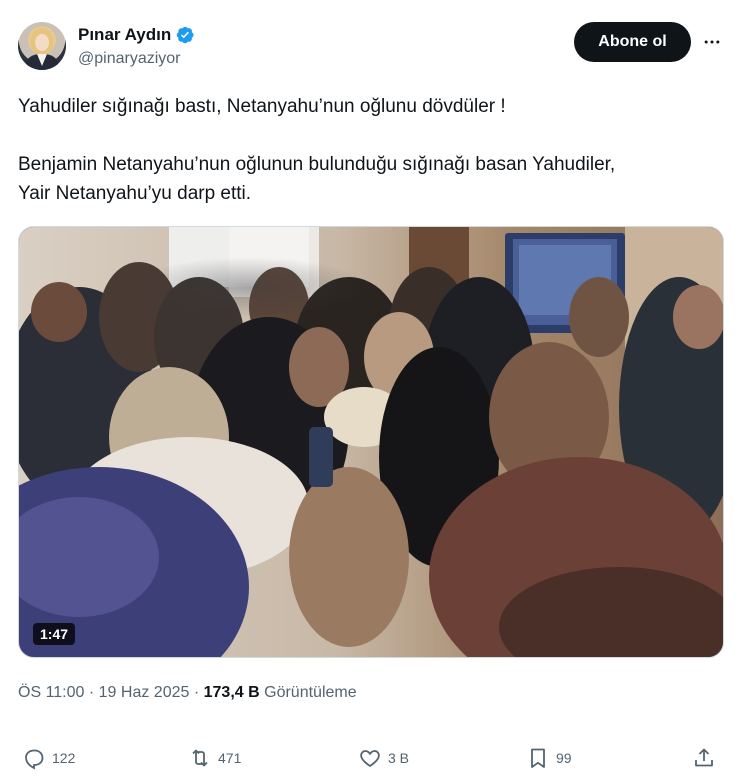 Image resolution: width=740 pixels, height=783 pixels. What do you see at coordinates (34, 759) in the screenshot?
I see `reply-icon` at bounding box center [34, 759].